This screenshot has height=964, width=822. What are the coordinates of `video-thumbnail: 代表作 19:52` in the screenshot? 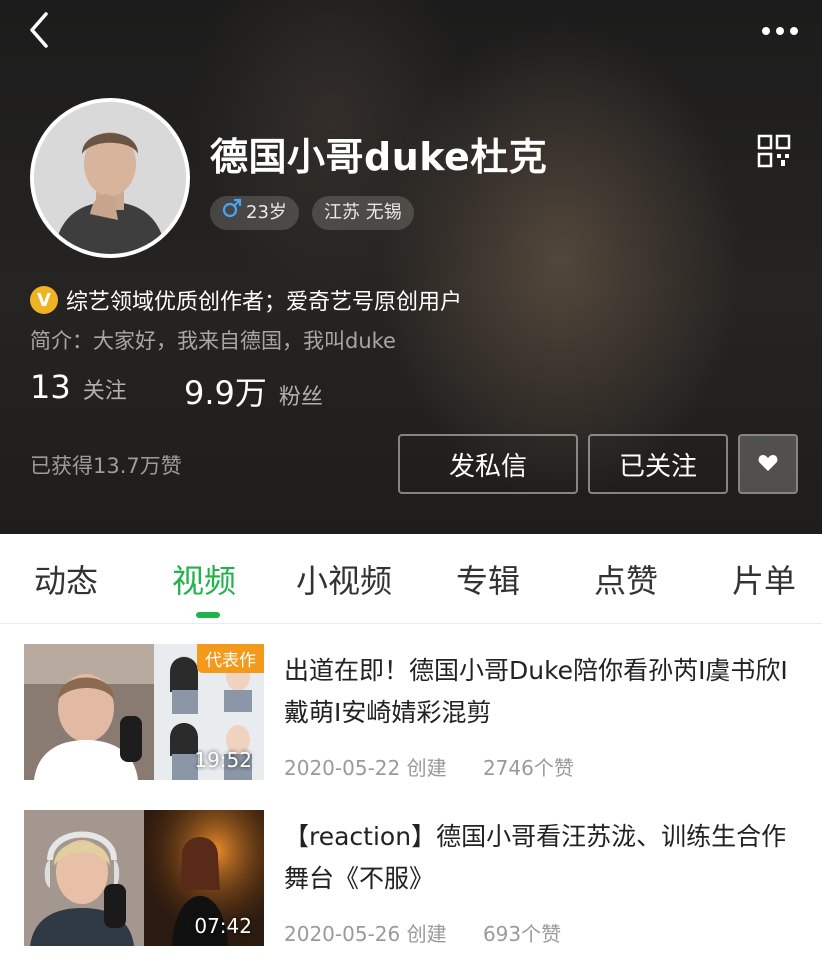 It's located at (144, 712).